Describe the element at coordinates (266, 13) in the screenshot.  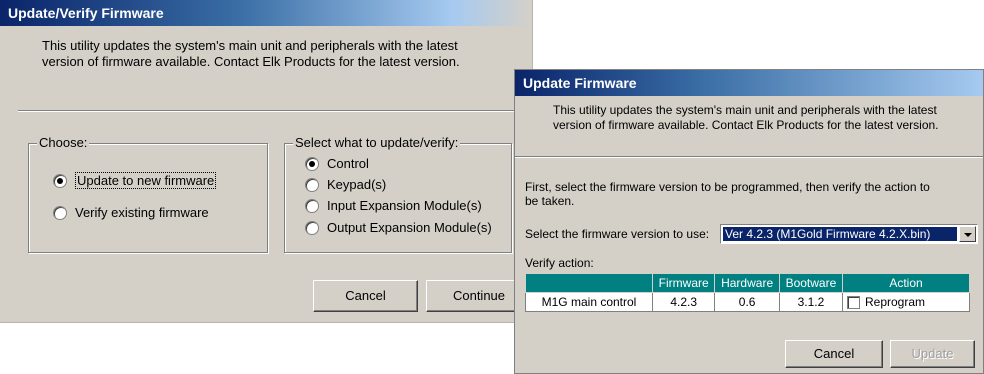
I see `dialog-title-bar: Update/Verify Firmware` at that location.